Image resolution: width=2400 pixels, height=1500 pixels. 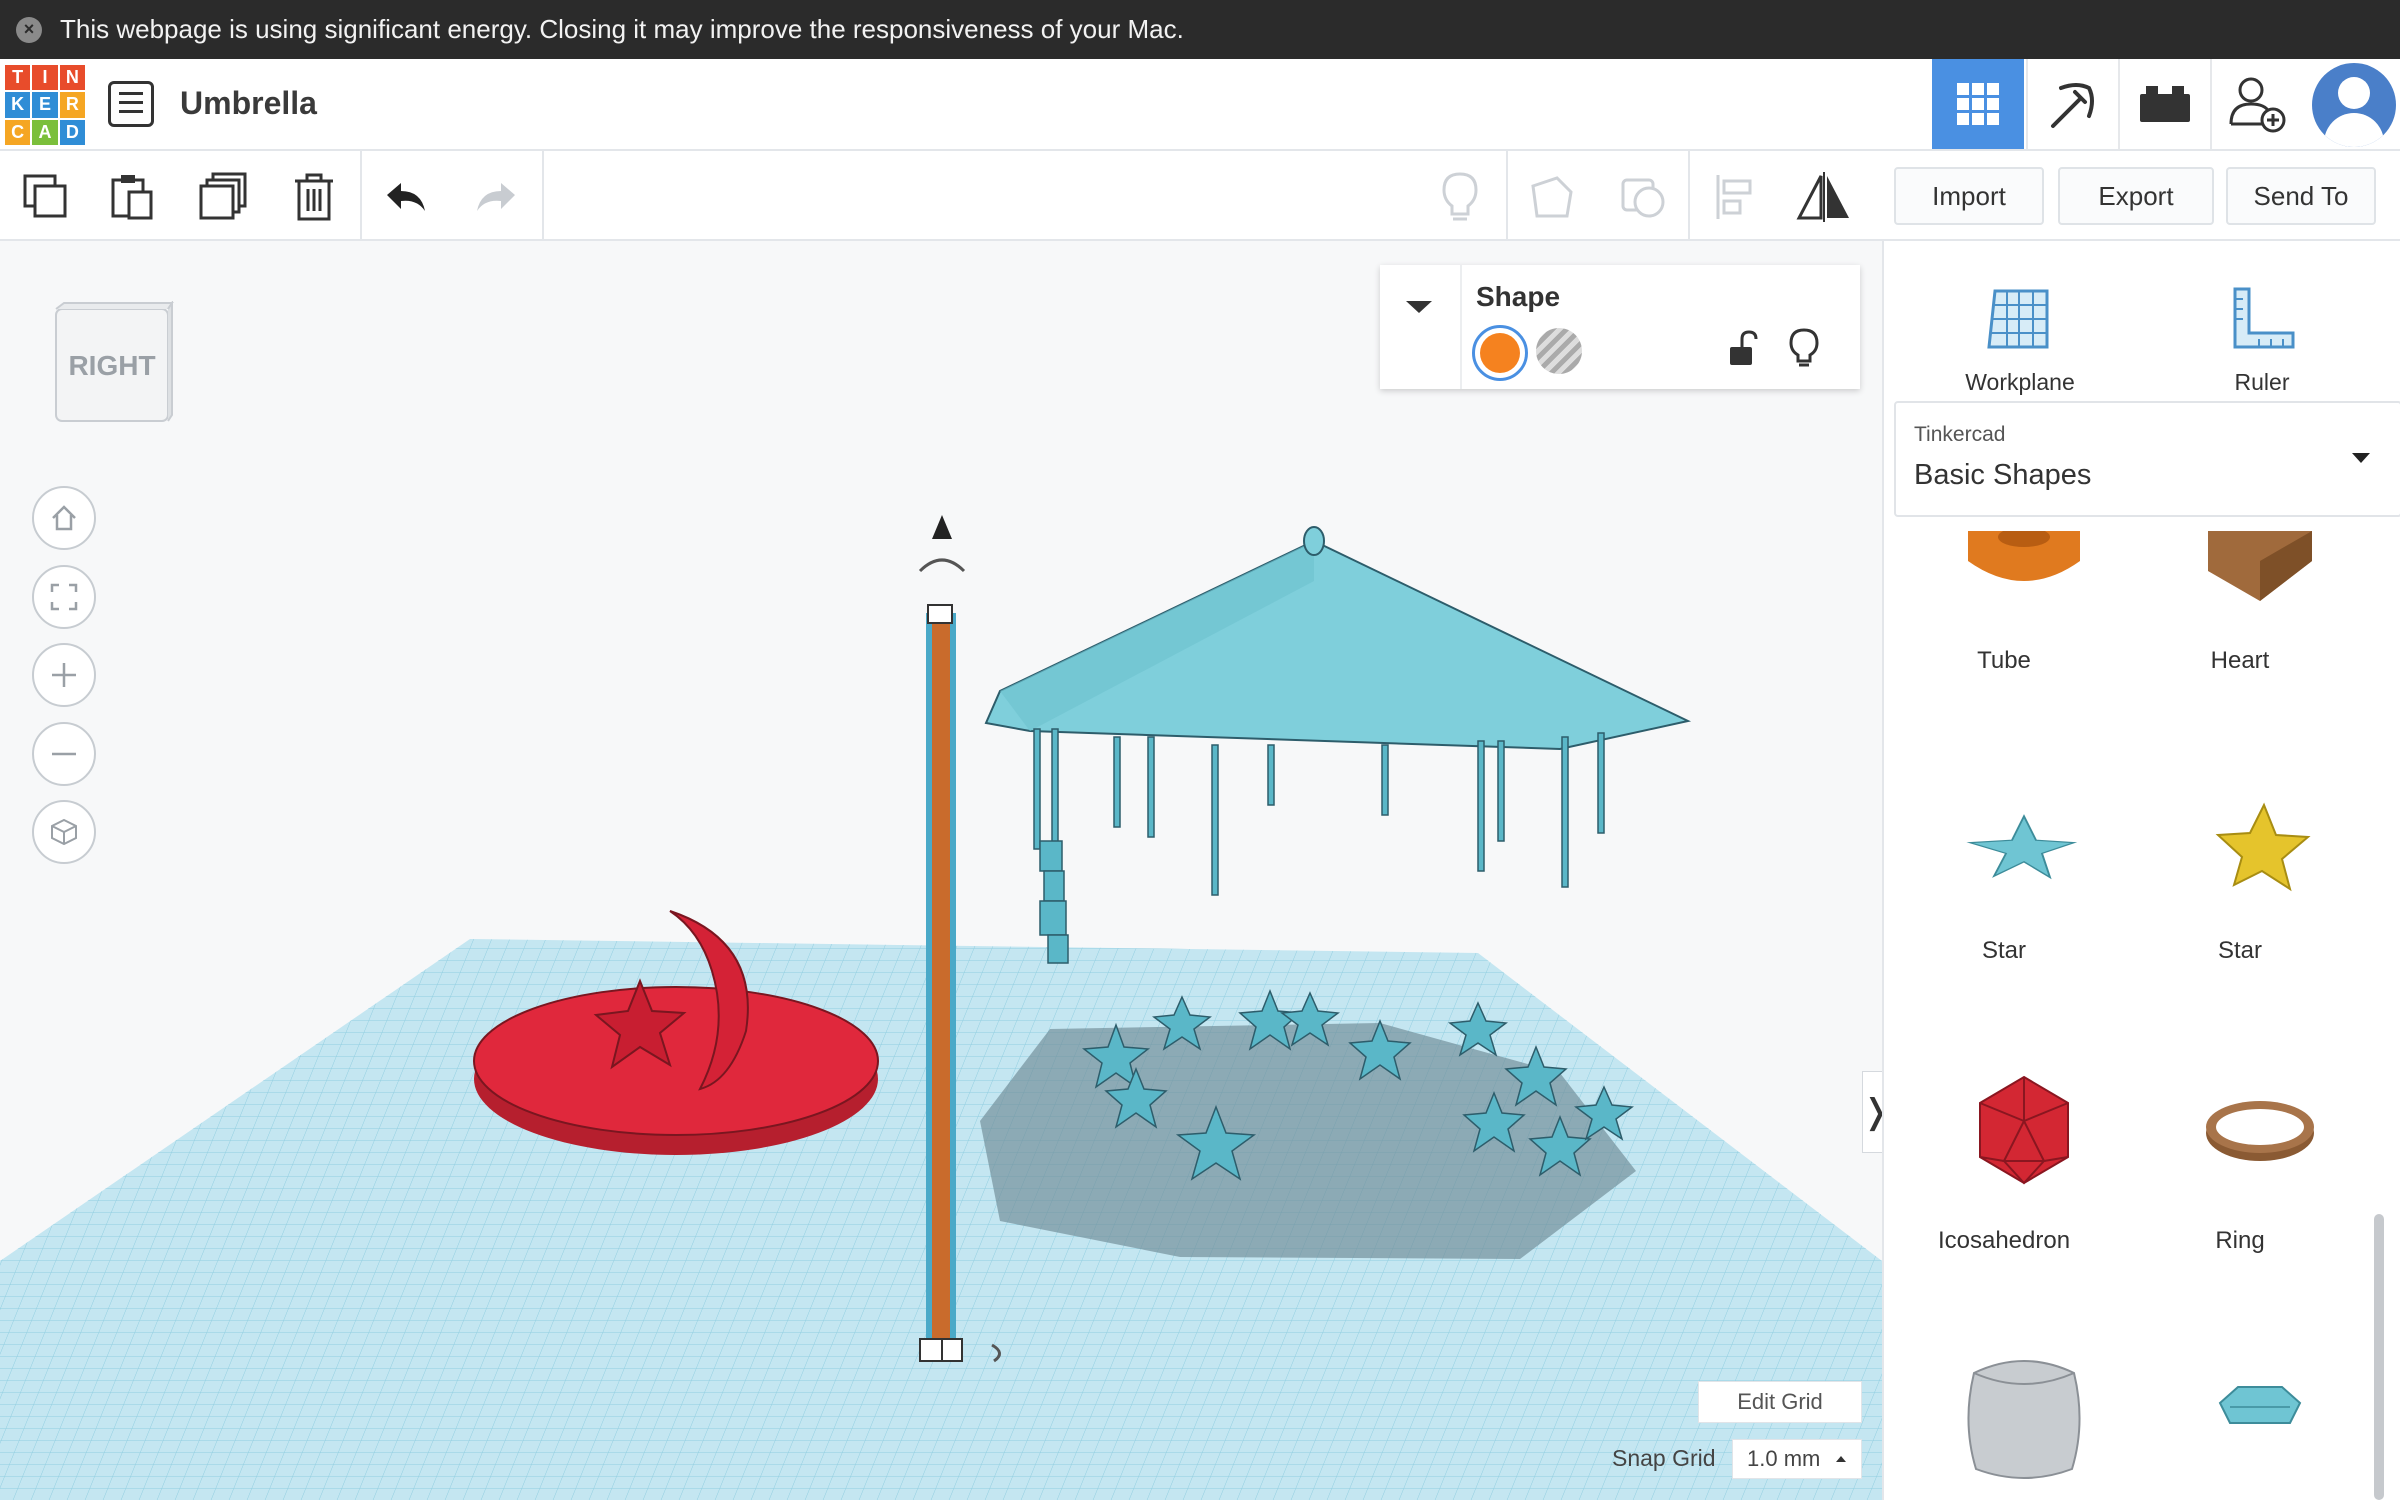 I want to click on view-cube-face-label: RIGHT, so click(x=111, y=365).